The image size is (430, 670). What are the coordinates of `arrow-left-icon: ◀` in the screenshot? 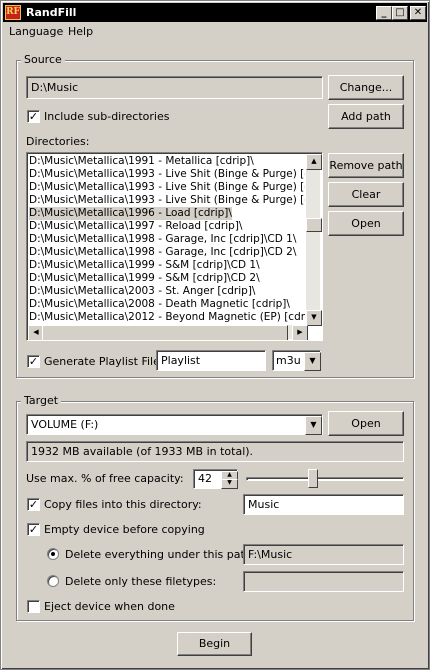 It's located at (36, 332).